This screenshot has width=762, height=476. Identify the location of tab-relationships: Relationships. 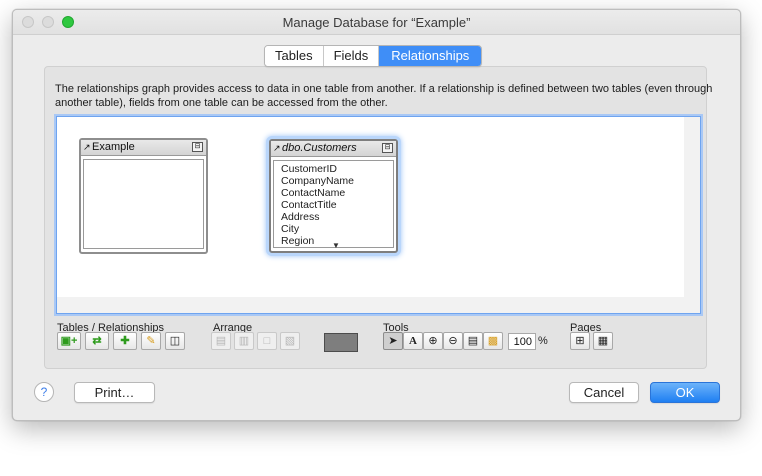
(430, 56).